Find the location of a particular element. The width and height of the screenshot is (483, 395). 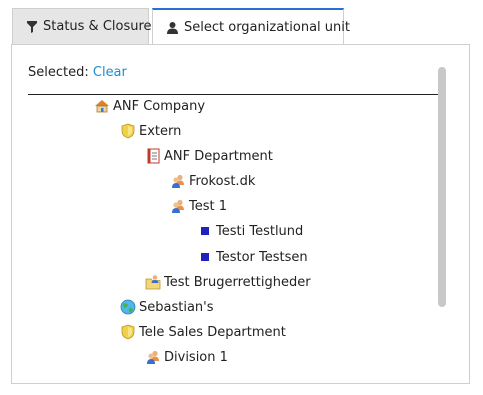

tree-node: Test 1 is located at coordinates (198, 206).